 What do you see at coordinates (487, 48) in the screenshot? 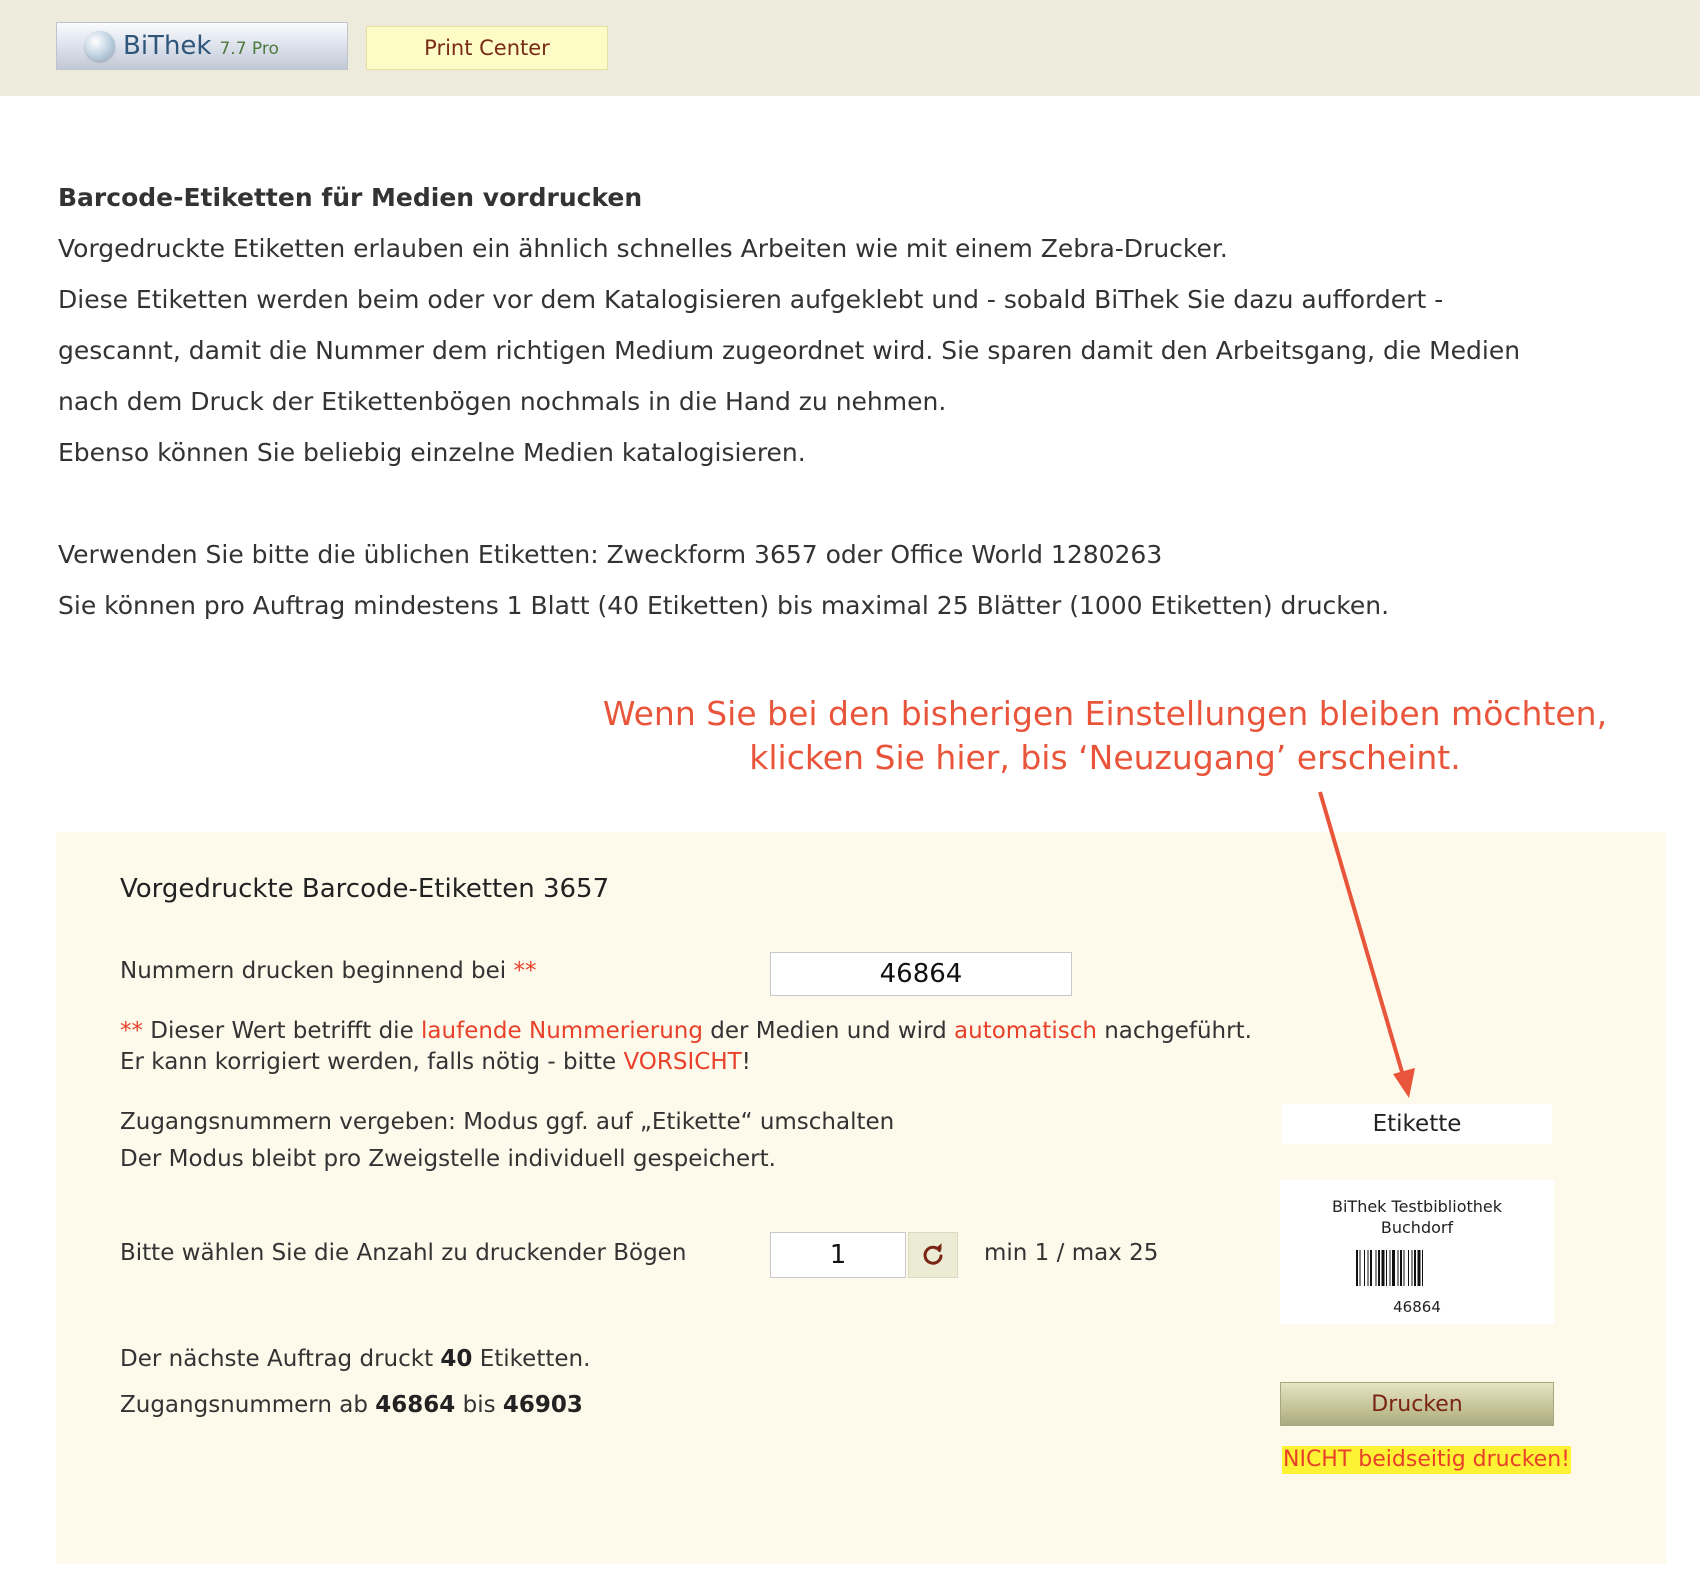
I see `print-center-button: Print Center` at bounding box center [487, 48].